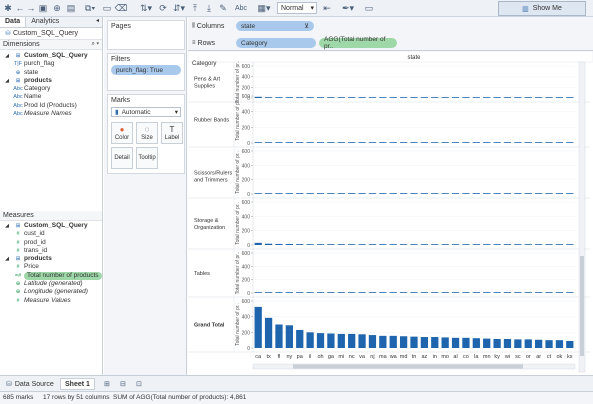 This screenshot has width=593, height=404. What do you see at coordinates (146, 35) in the screenshot?
I see `pages-card: Pages` at bounding box center [146, 35].